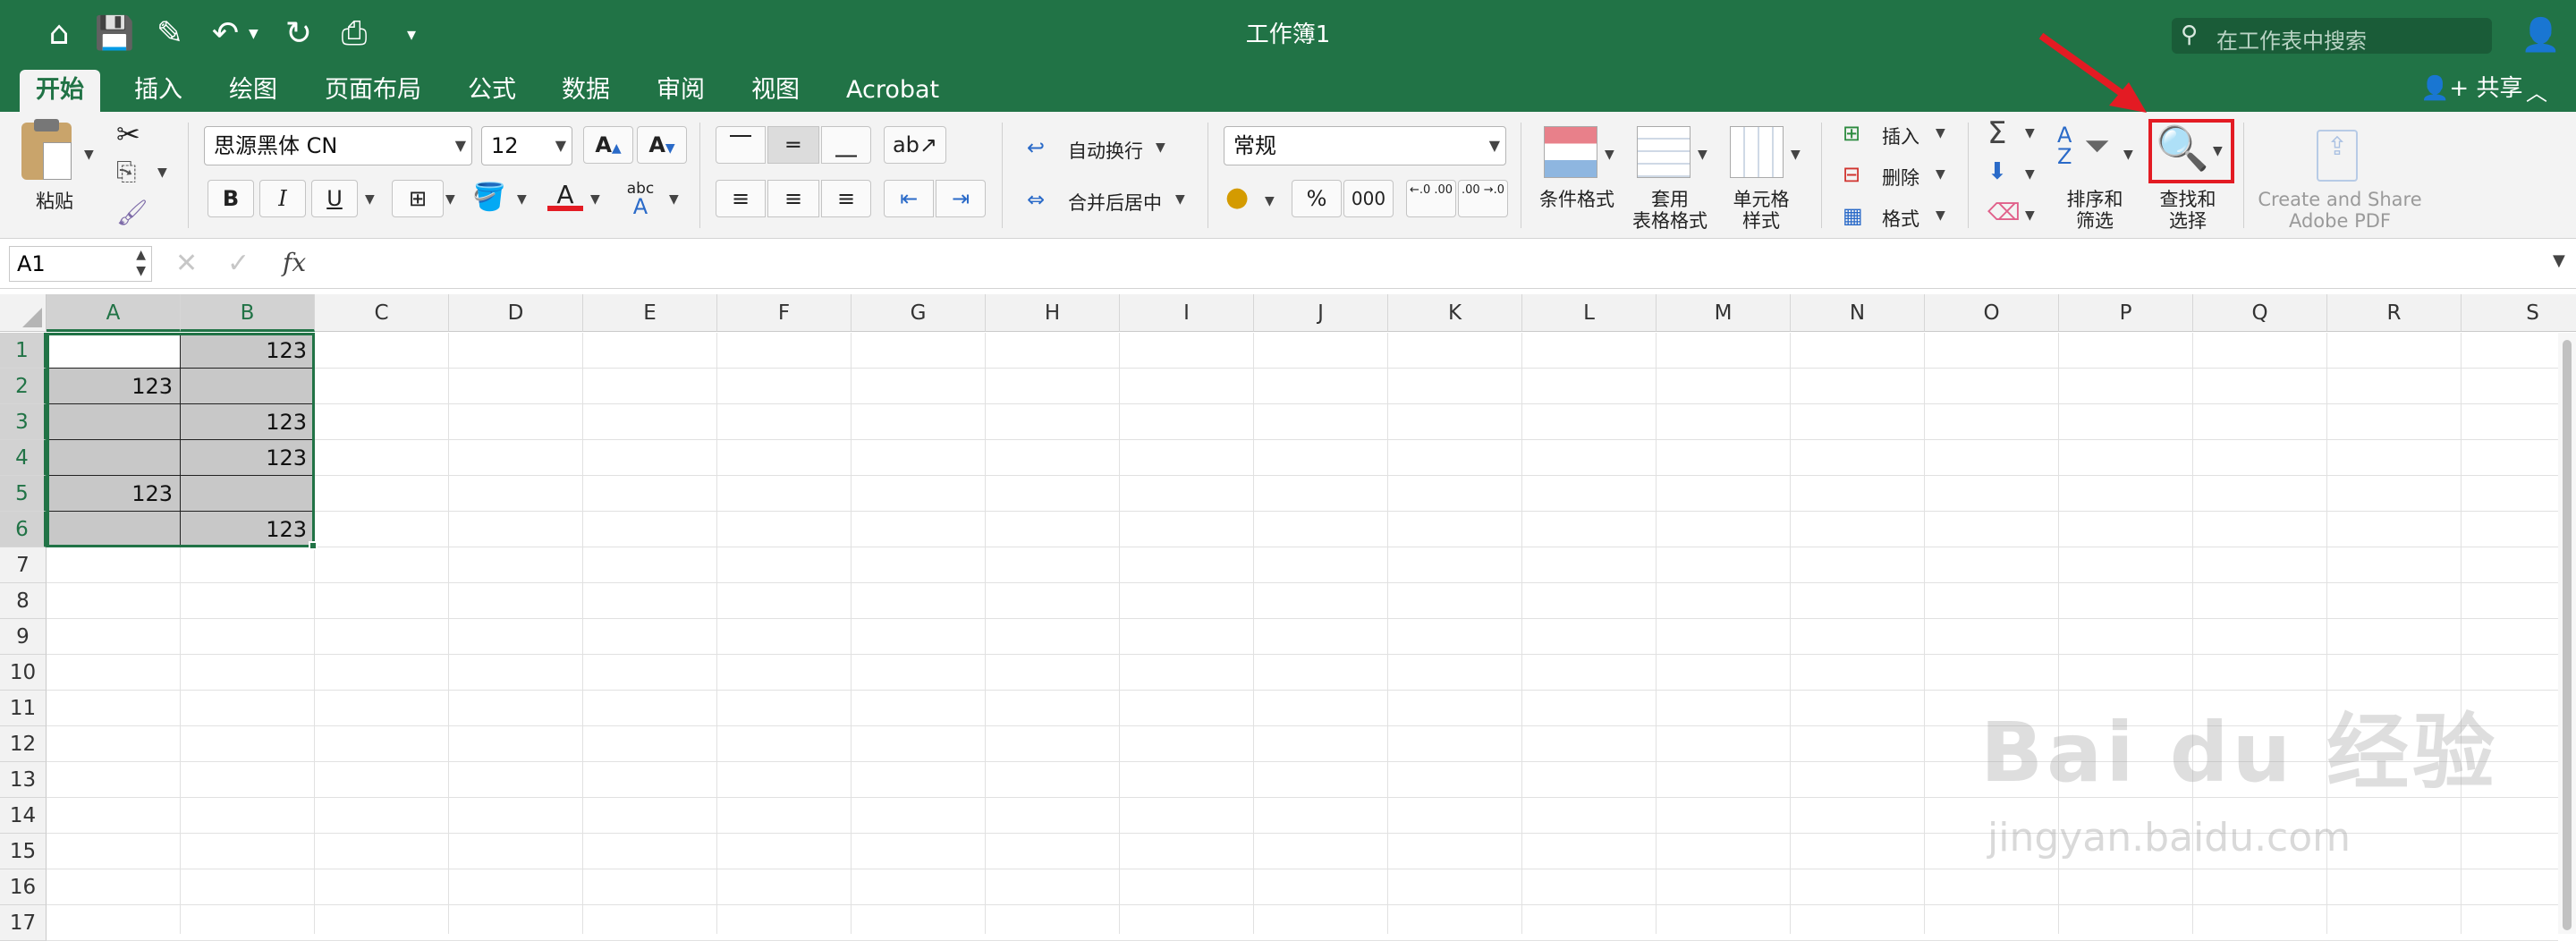  Describe the element at coordinates (565, 195) in the screenshot. I see `font-color-icon: A` at that location.